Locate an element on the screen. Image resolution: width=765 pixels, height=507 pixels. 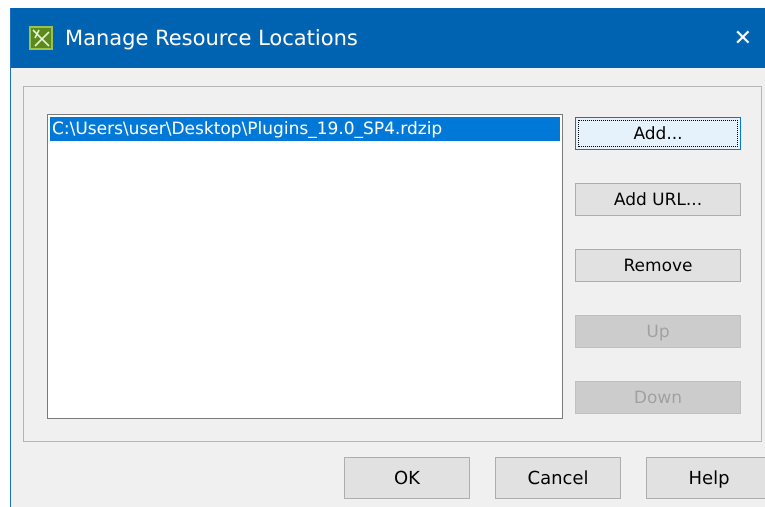
footer-button: Cancel is located at coordinates (558, 478).